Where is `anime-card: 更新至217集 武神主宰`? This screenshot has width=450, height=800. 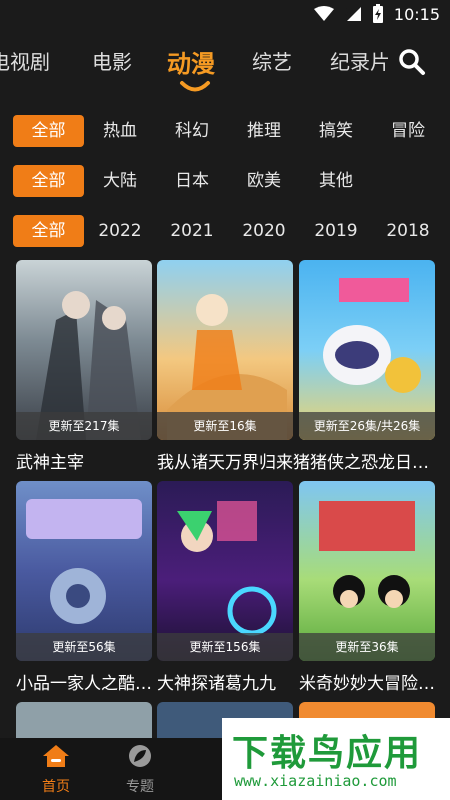 anime-card: 更新至217集 武神主宰 is located at coordinates (84, 366).